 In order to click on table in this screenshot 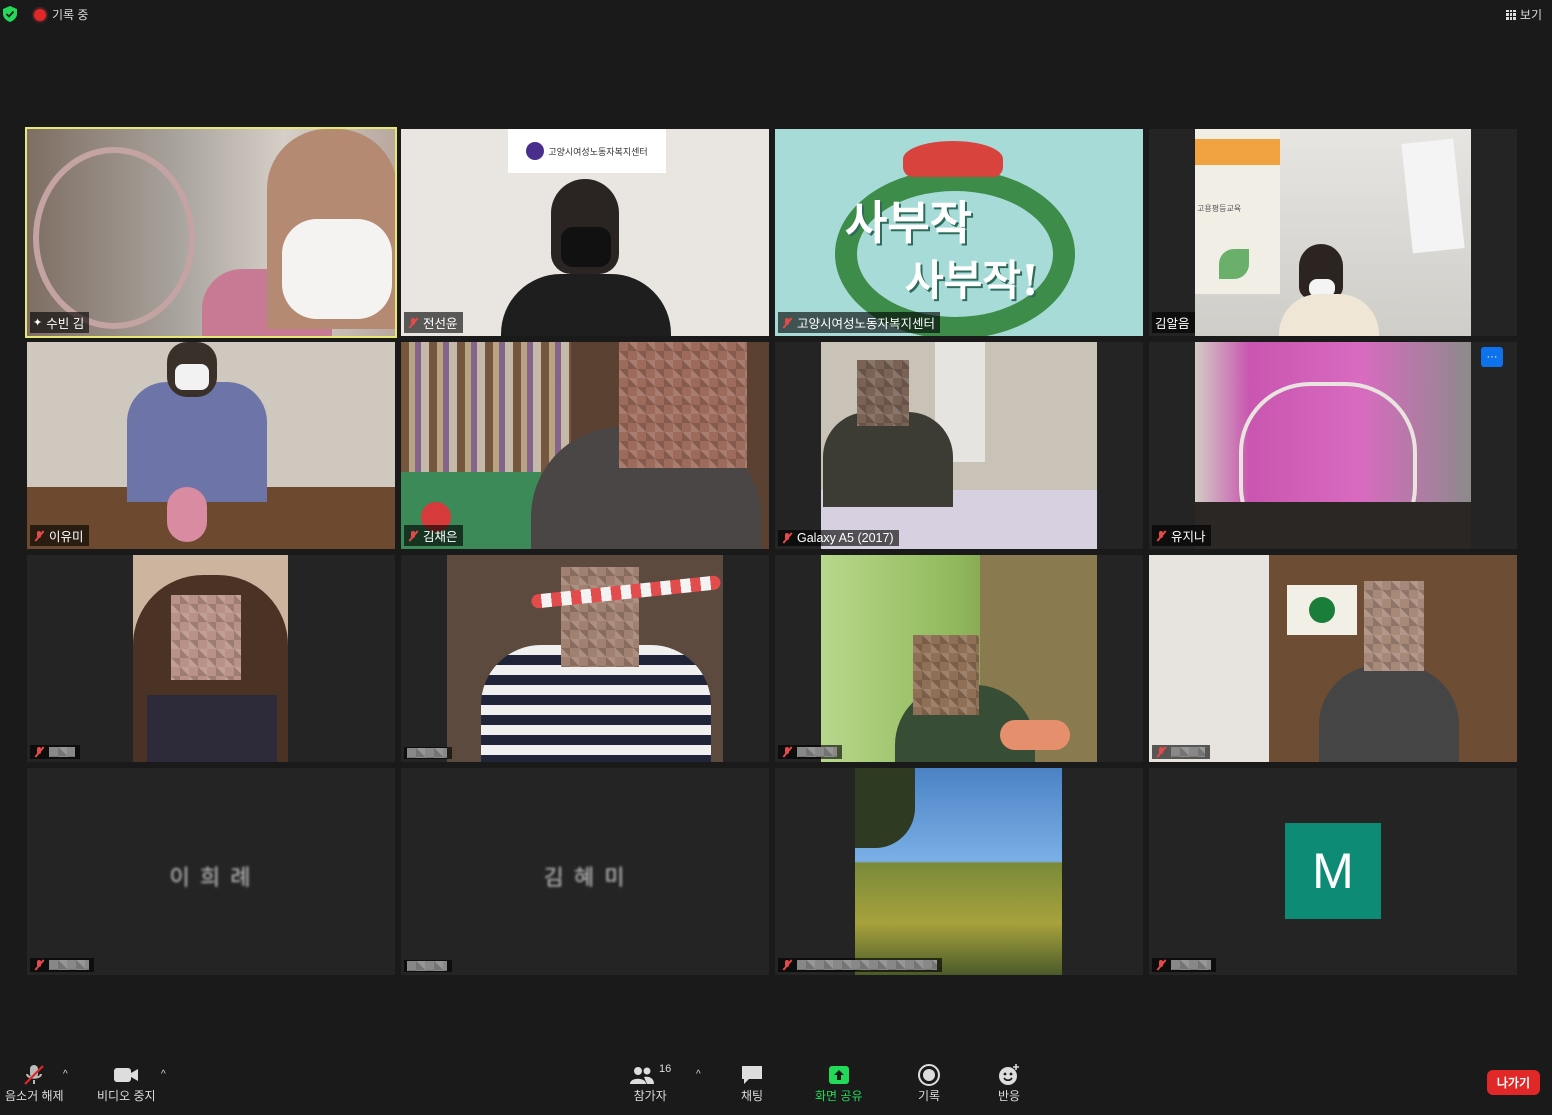, I will do `click(1333, 525)`.